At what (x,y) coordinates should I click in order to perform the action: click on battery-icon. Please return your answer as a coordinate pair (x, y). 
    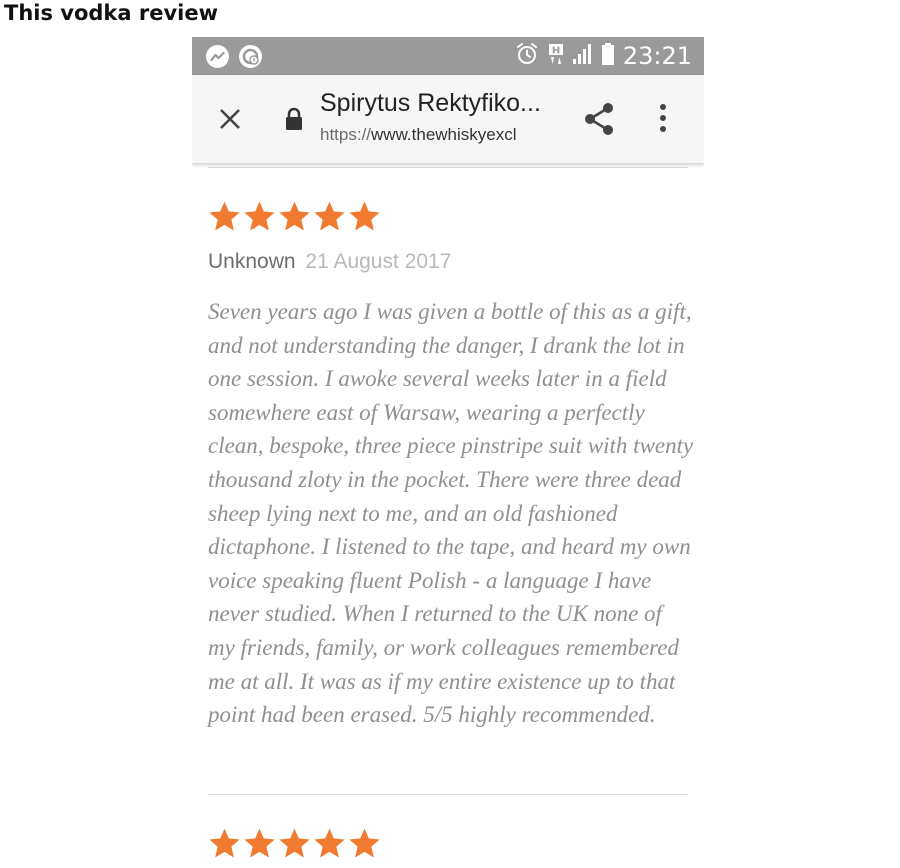
    Looking at the image, I should click on (608, 56).